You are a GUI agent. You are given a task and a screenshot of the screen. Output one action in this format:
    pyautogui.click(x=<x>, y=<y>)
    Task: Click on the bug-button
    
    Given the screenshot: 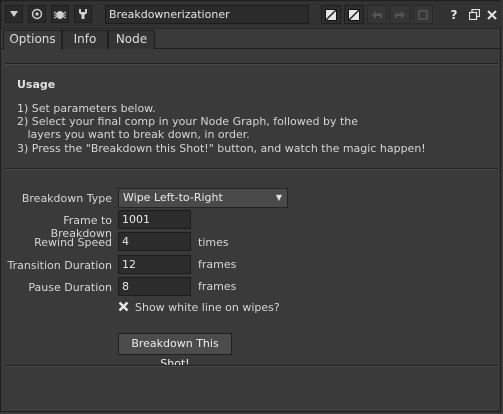 What is the action you would take?
    pyautogui.click(x=60, y=14)
    